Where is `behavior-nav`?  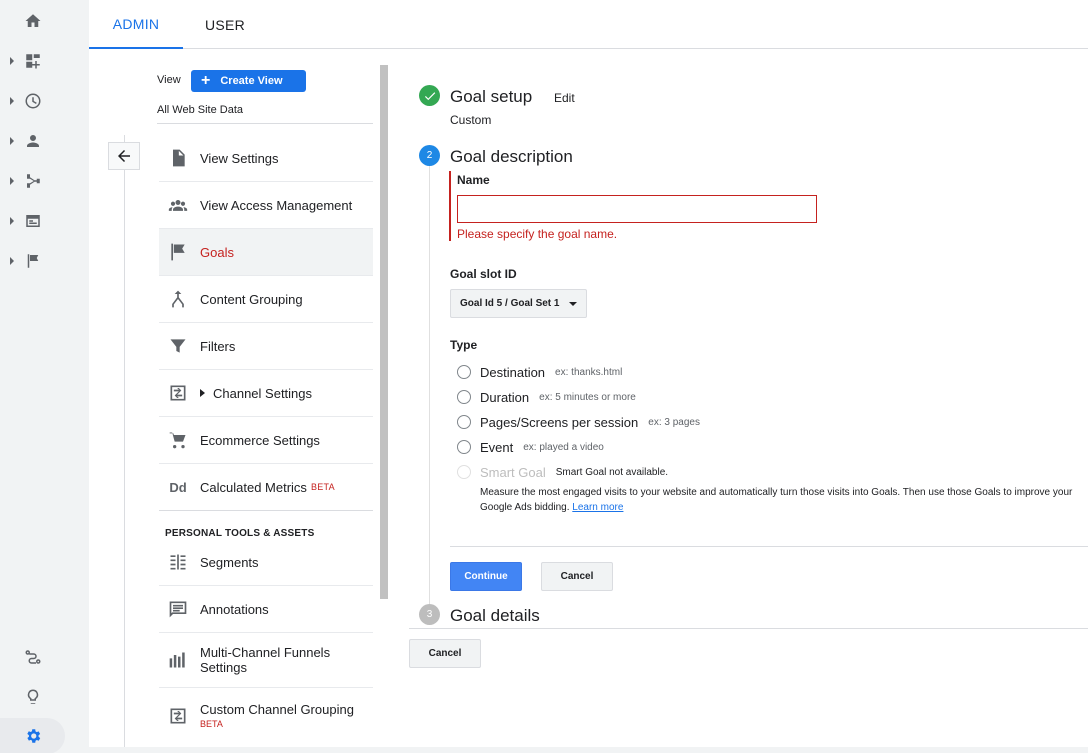 behavior-nav is located at coordinates (32, 221).